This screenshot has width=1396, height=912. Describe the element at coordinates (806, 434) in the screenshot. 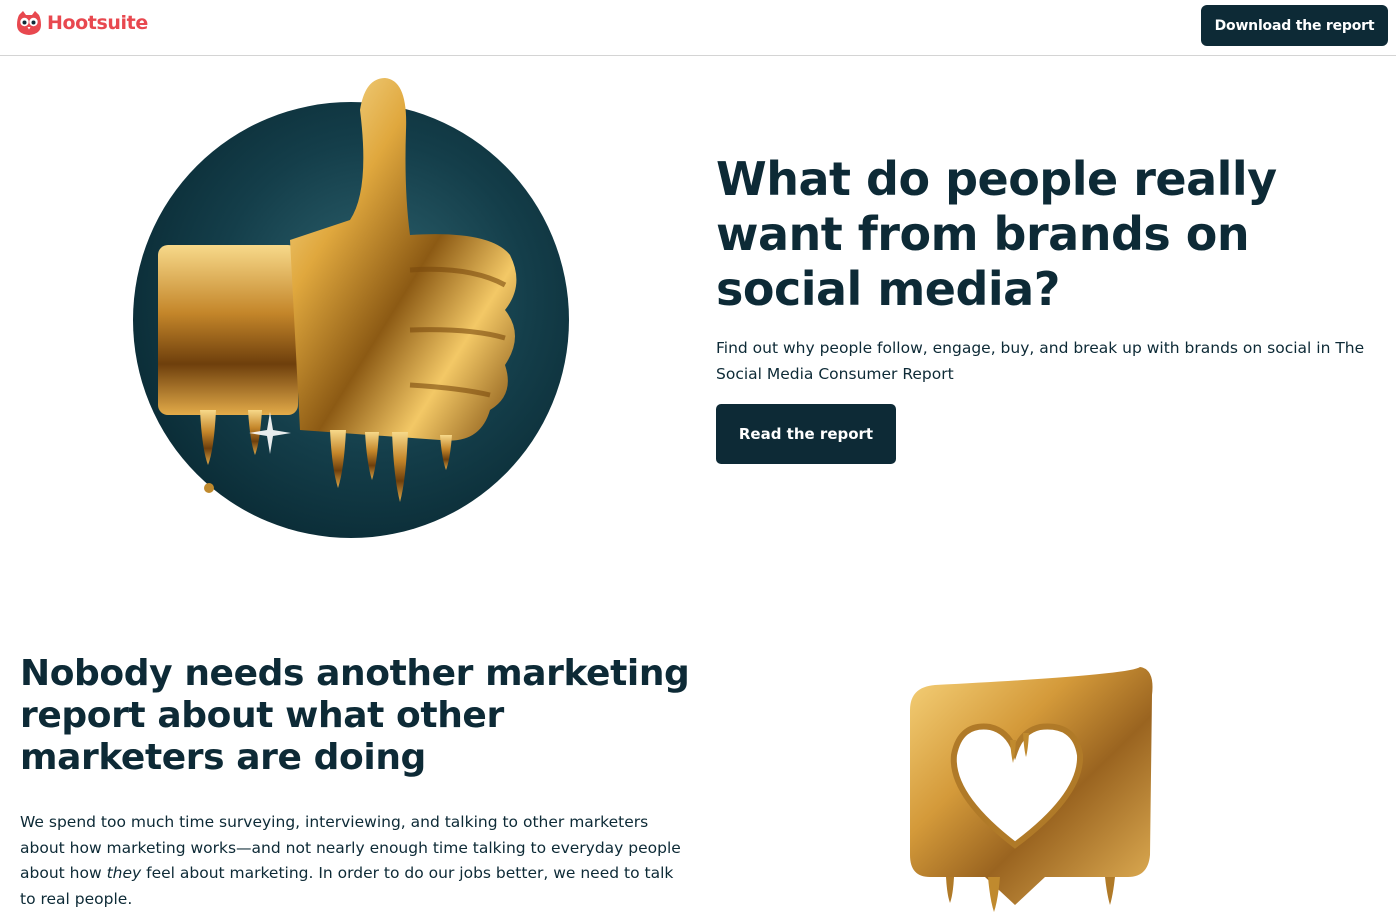

I see `read-report-button: Read the report` at that location.